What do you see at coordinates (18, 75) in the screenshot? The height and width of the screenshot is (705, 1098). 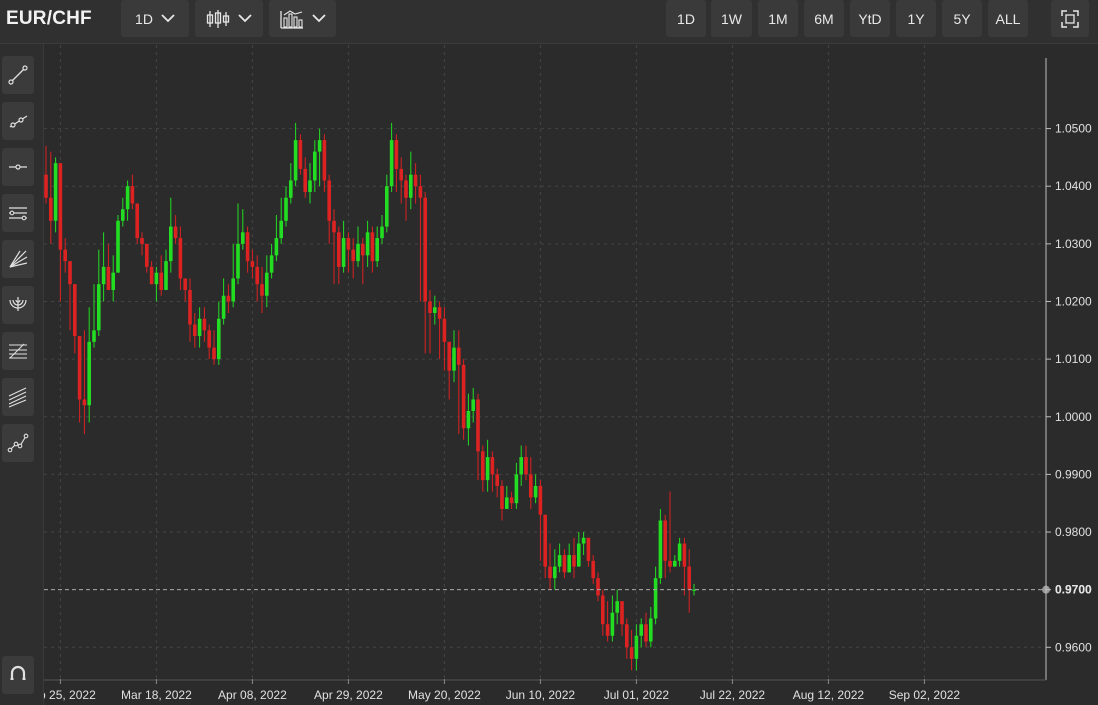 I see `tool-trend-line` at bounding box center [18, 75].